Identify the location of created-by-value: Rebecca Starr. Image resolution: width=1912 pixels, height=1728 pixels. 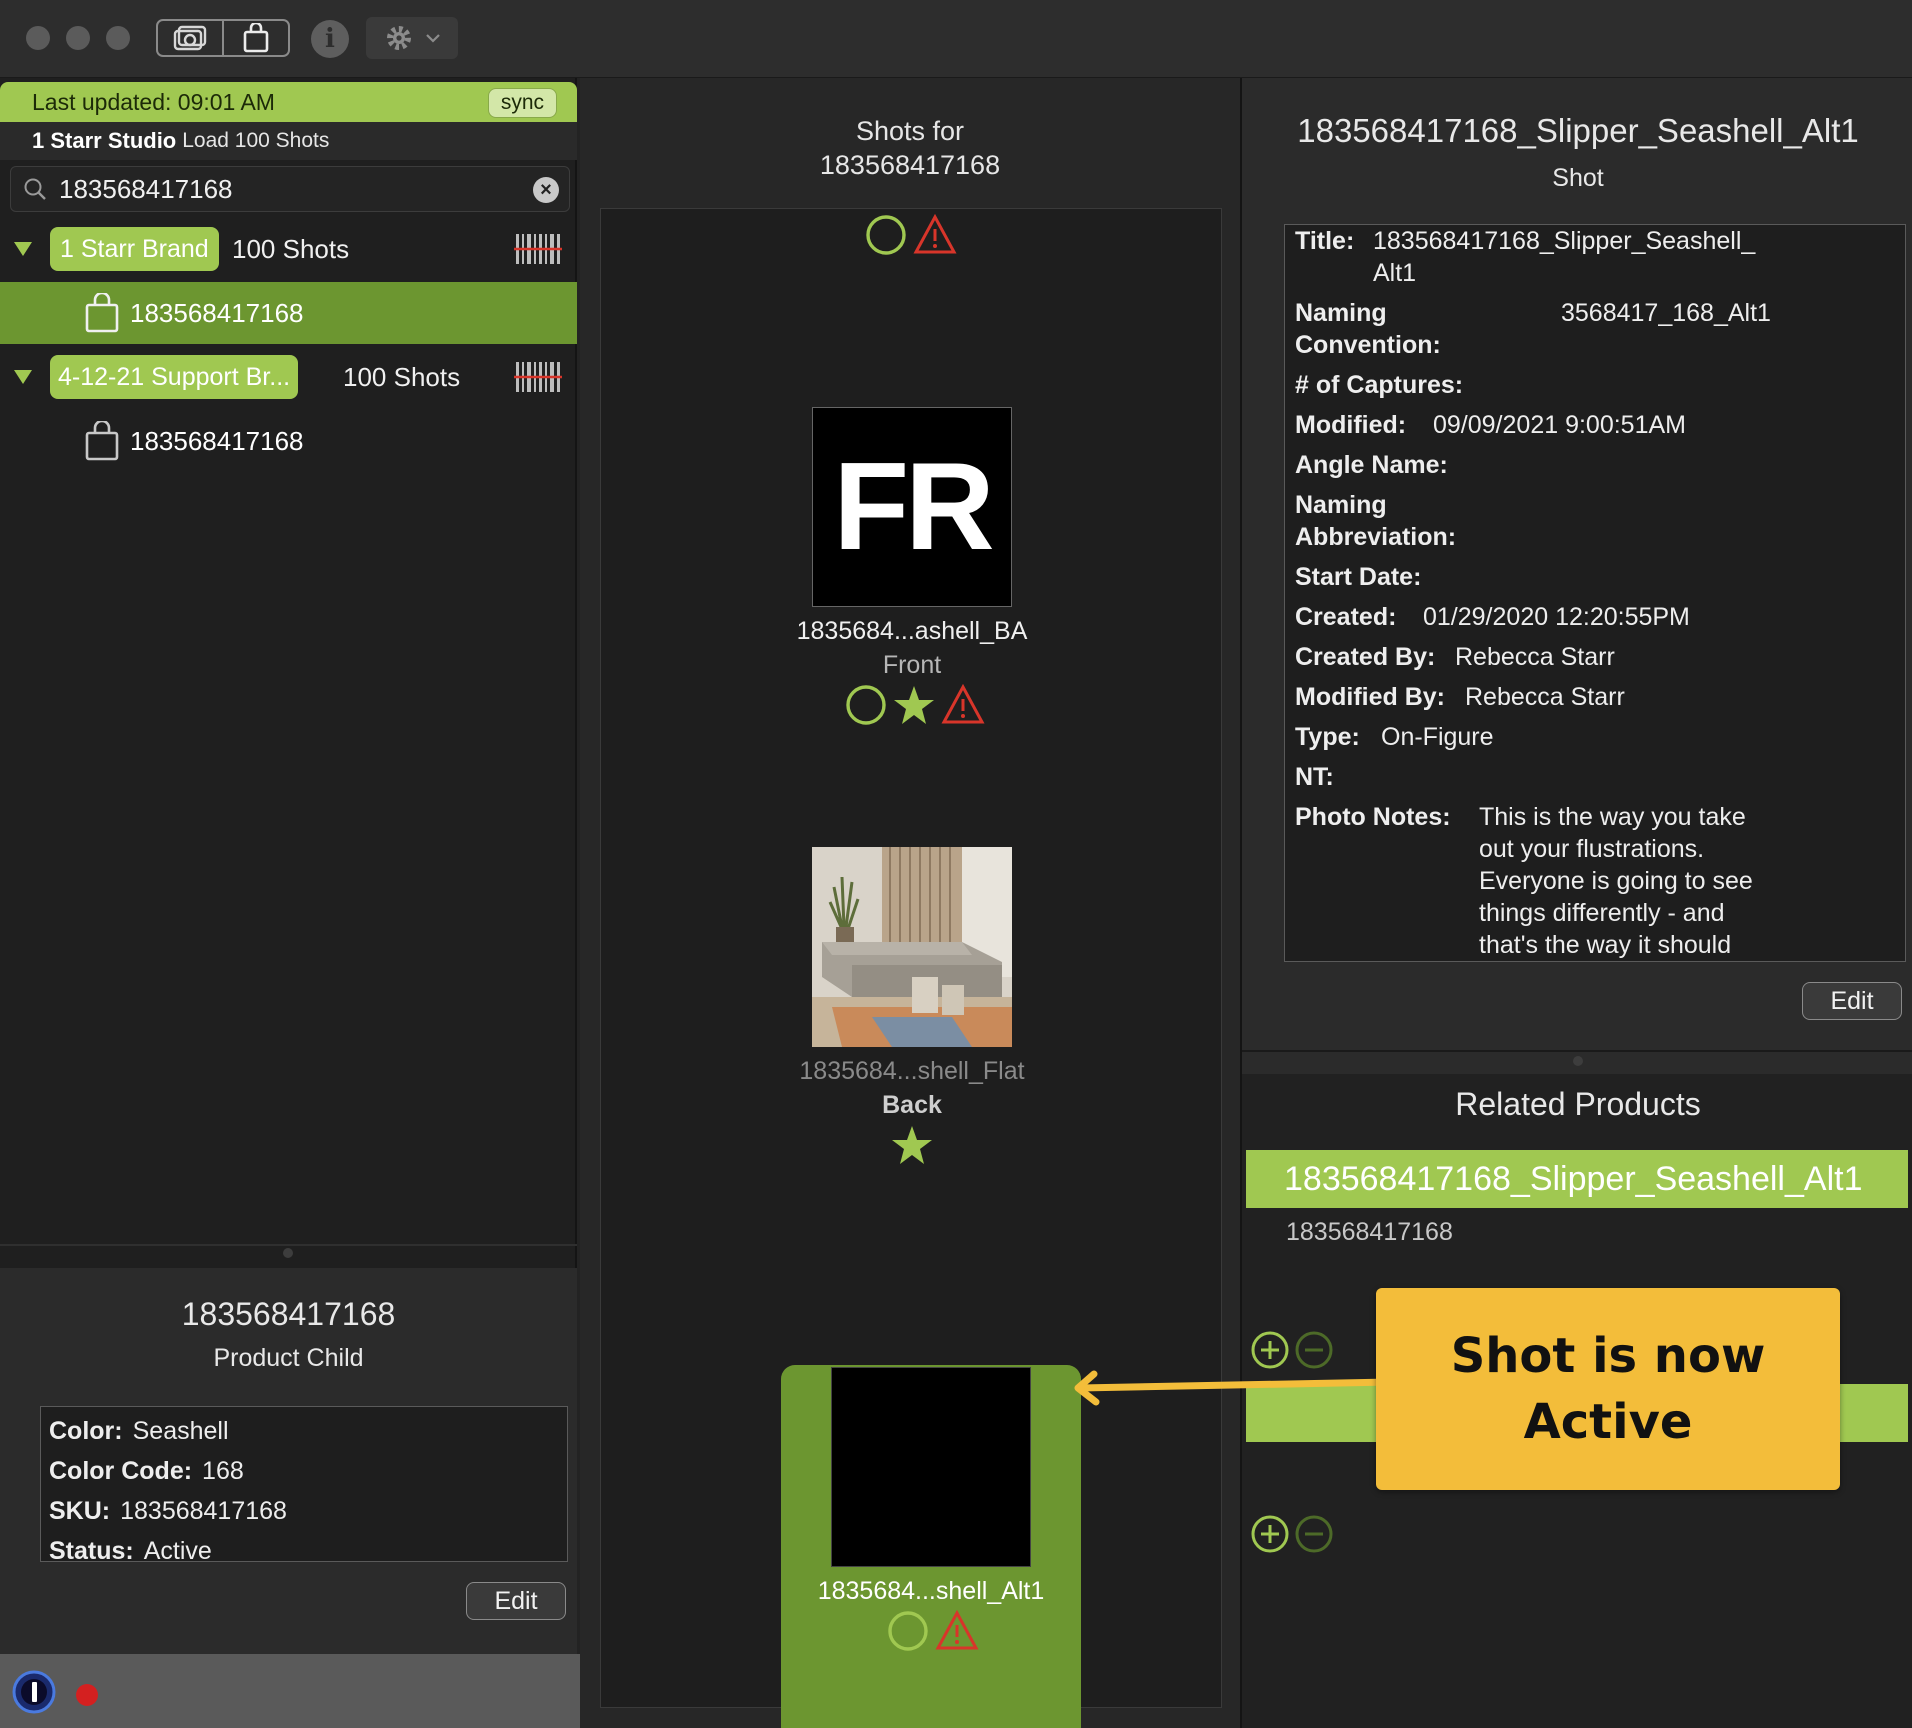
(1535, 657).